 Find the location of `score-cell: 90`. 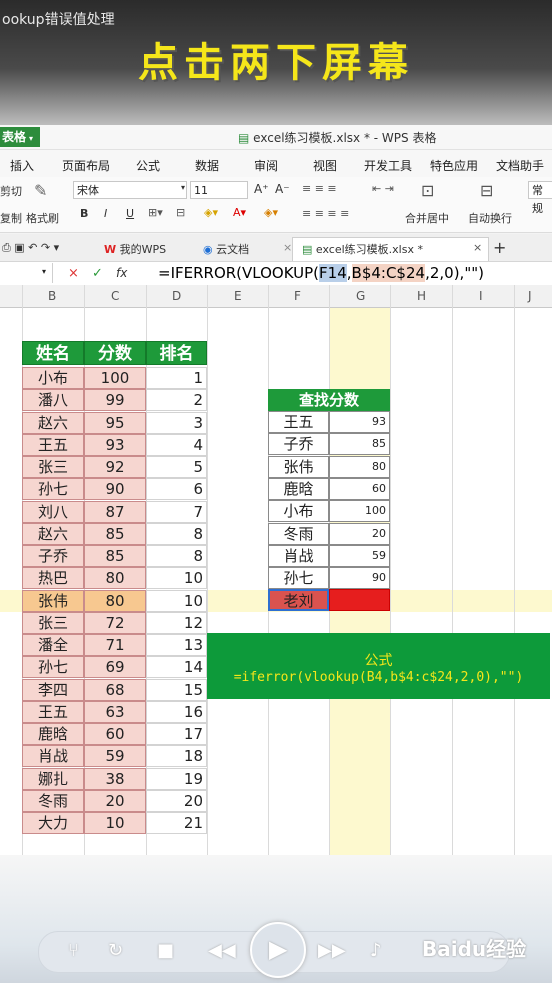

score-cell: 90 is located at coordinates (115, 489).